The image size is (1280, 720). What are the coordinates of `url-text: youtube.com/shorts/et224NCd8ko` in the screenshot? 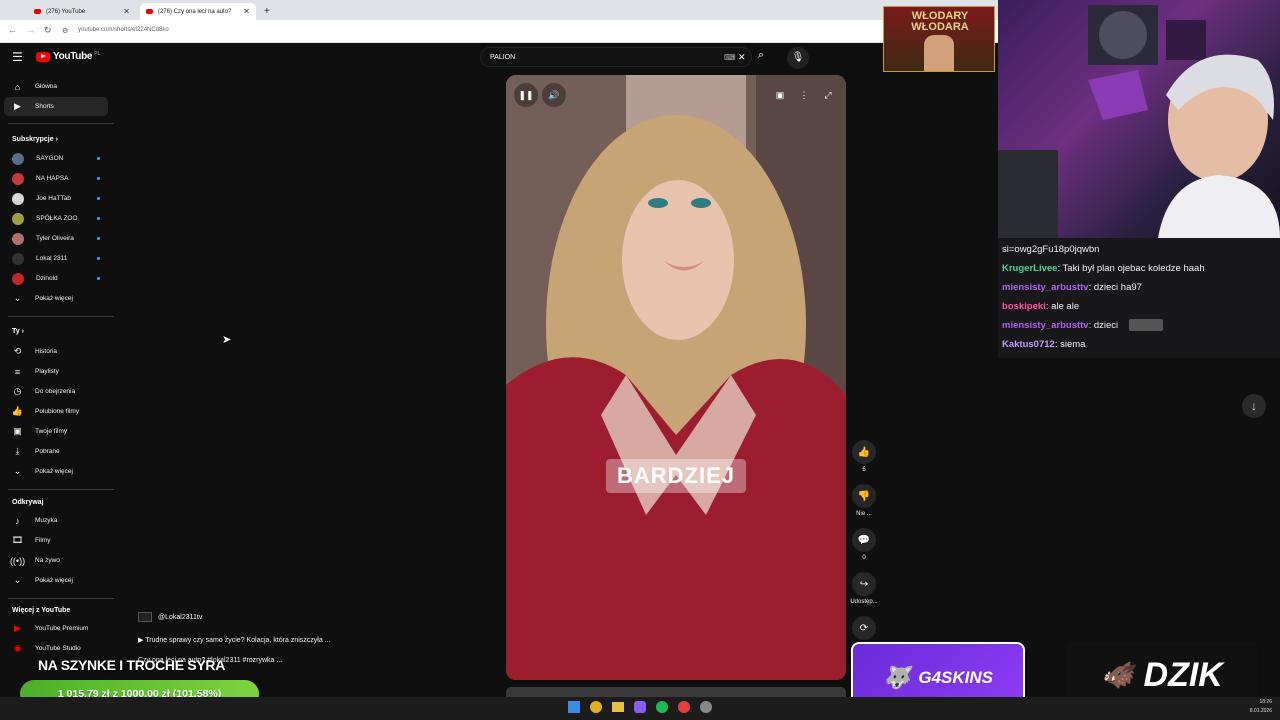 It's located at (123, 30).